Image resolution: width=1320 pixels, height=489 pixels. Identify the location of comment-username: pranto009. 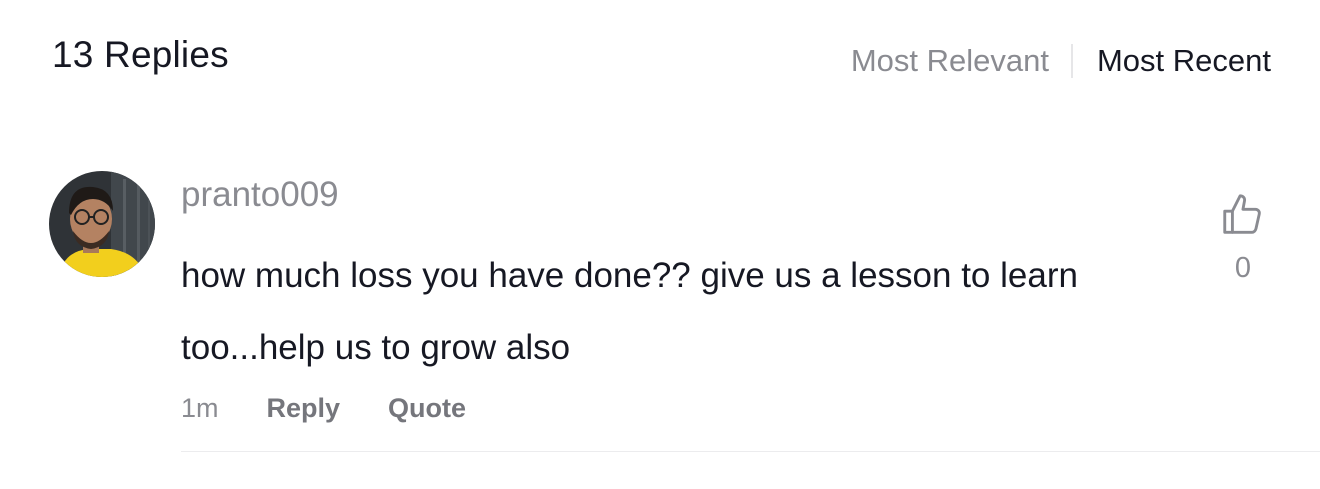
(260, 195).